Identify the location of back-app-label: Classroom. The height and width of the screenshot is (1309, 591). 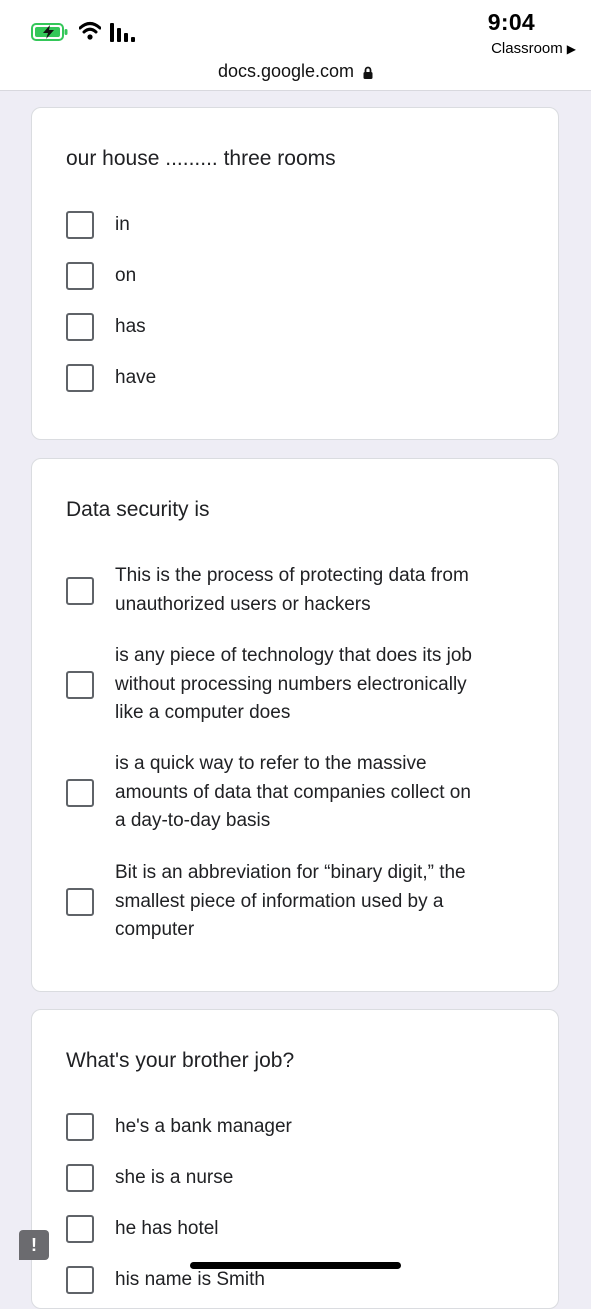
(527, 48).